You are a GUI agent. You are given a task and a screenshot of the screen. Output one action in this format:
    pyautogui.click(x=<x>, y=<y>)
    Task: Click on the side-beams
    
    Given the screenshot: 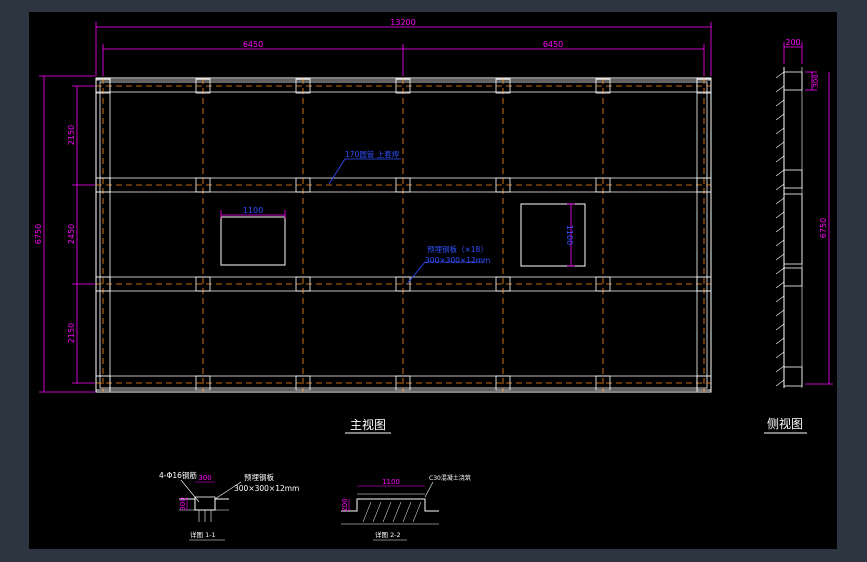 What is the action you would take?
    pyautogui.click(x=793, y=229)
    